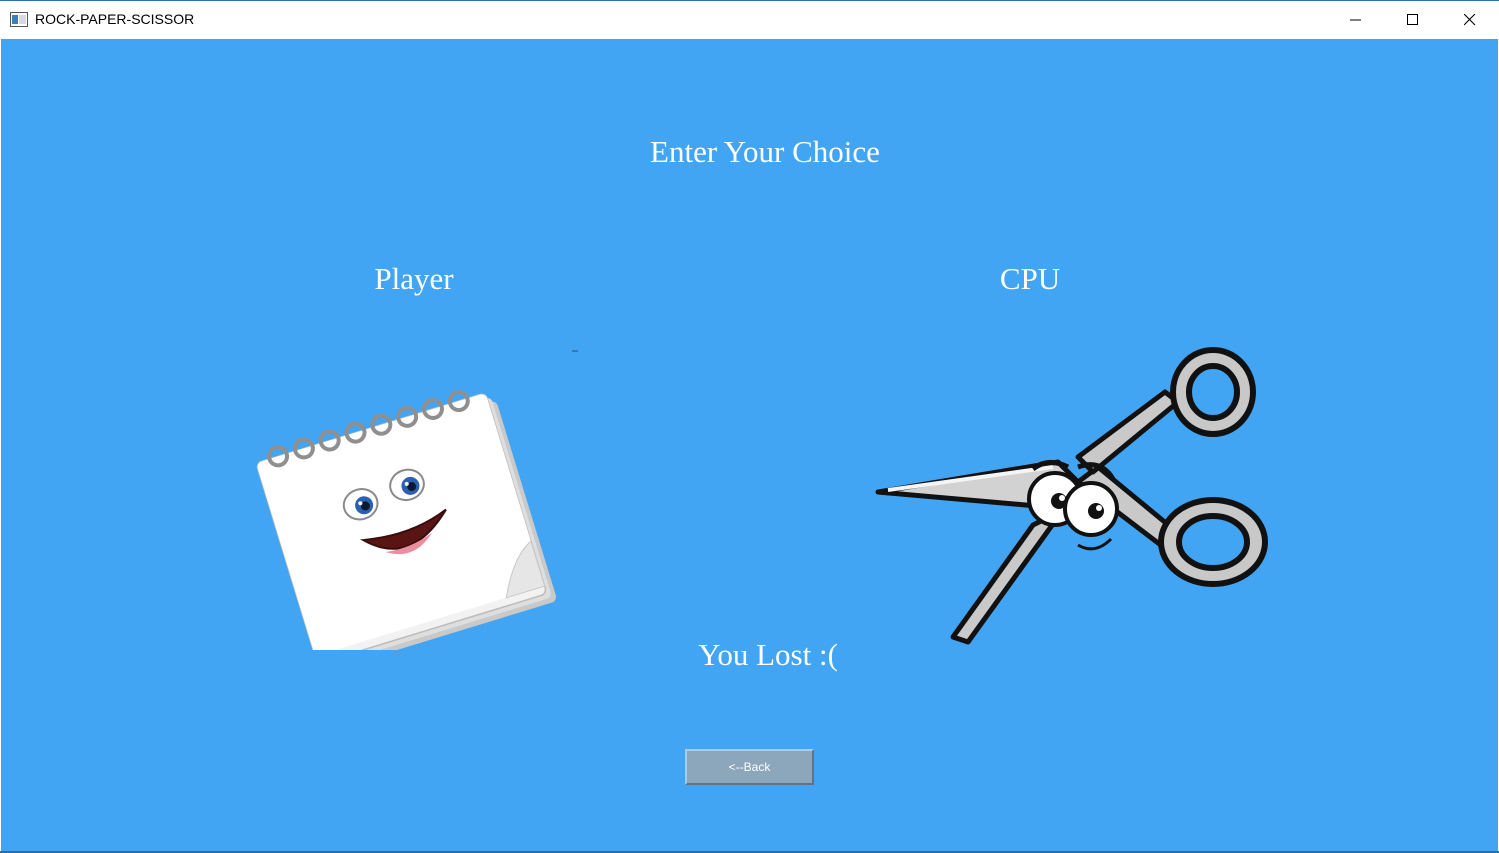  What do you see at coordinates (414, 278) in the screenshot?
I see `player-label: Player` at bounding box center [414, 278].